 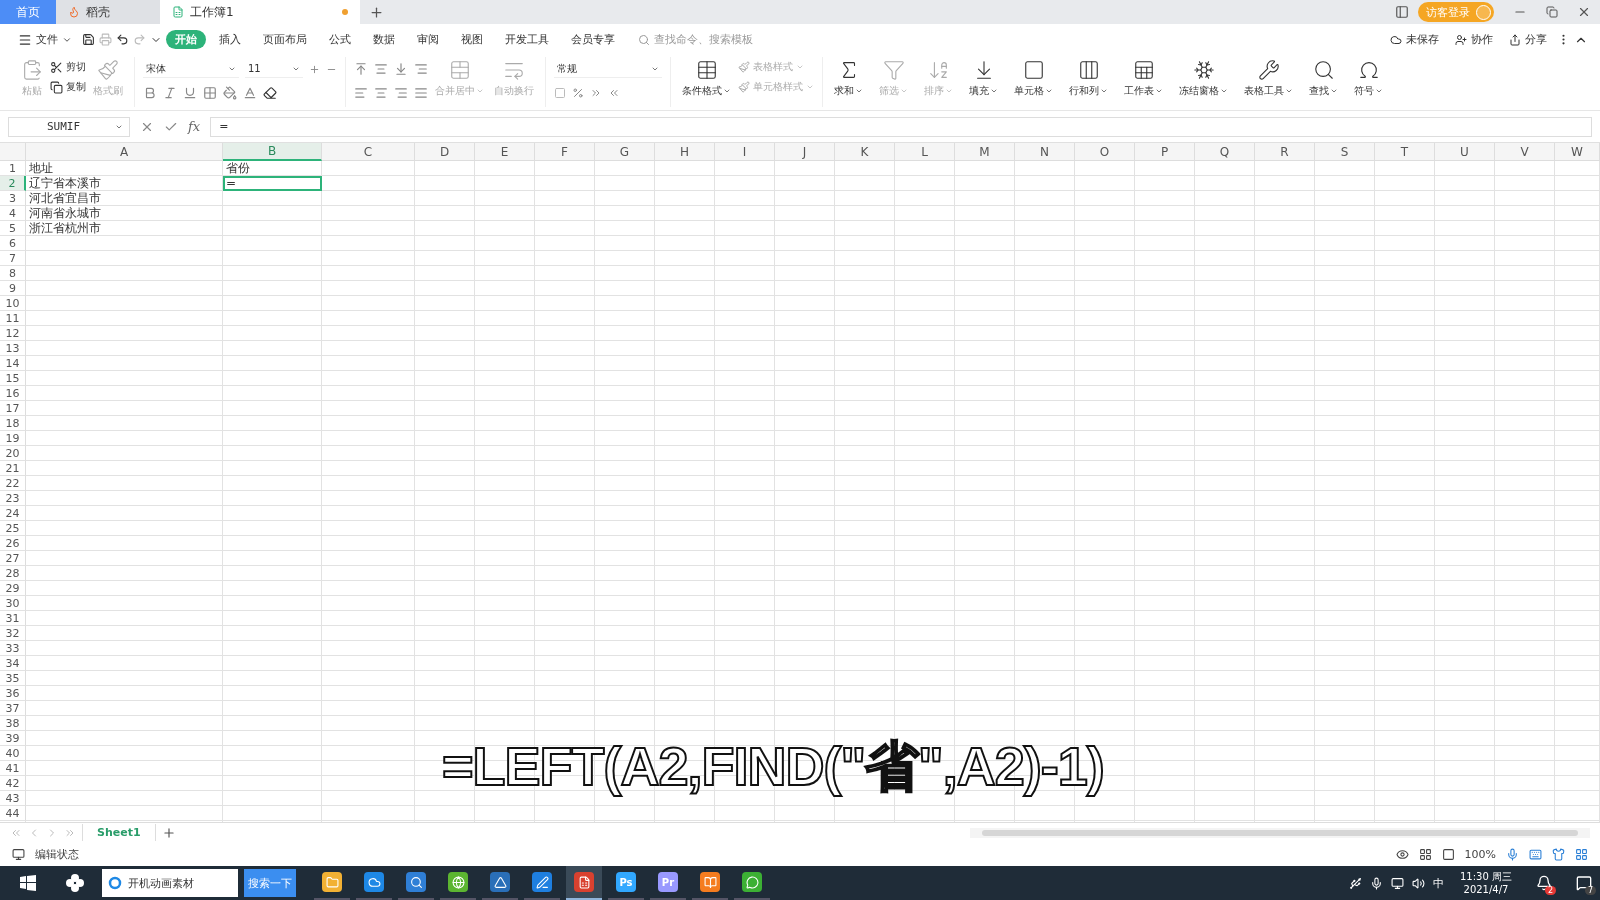 What do you see at coordinates (1088, 78) in the screenshot?
I see `ribbon-button: 行和列` at bounding box center [1088, 78].